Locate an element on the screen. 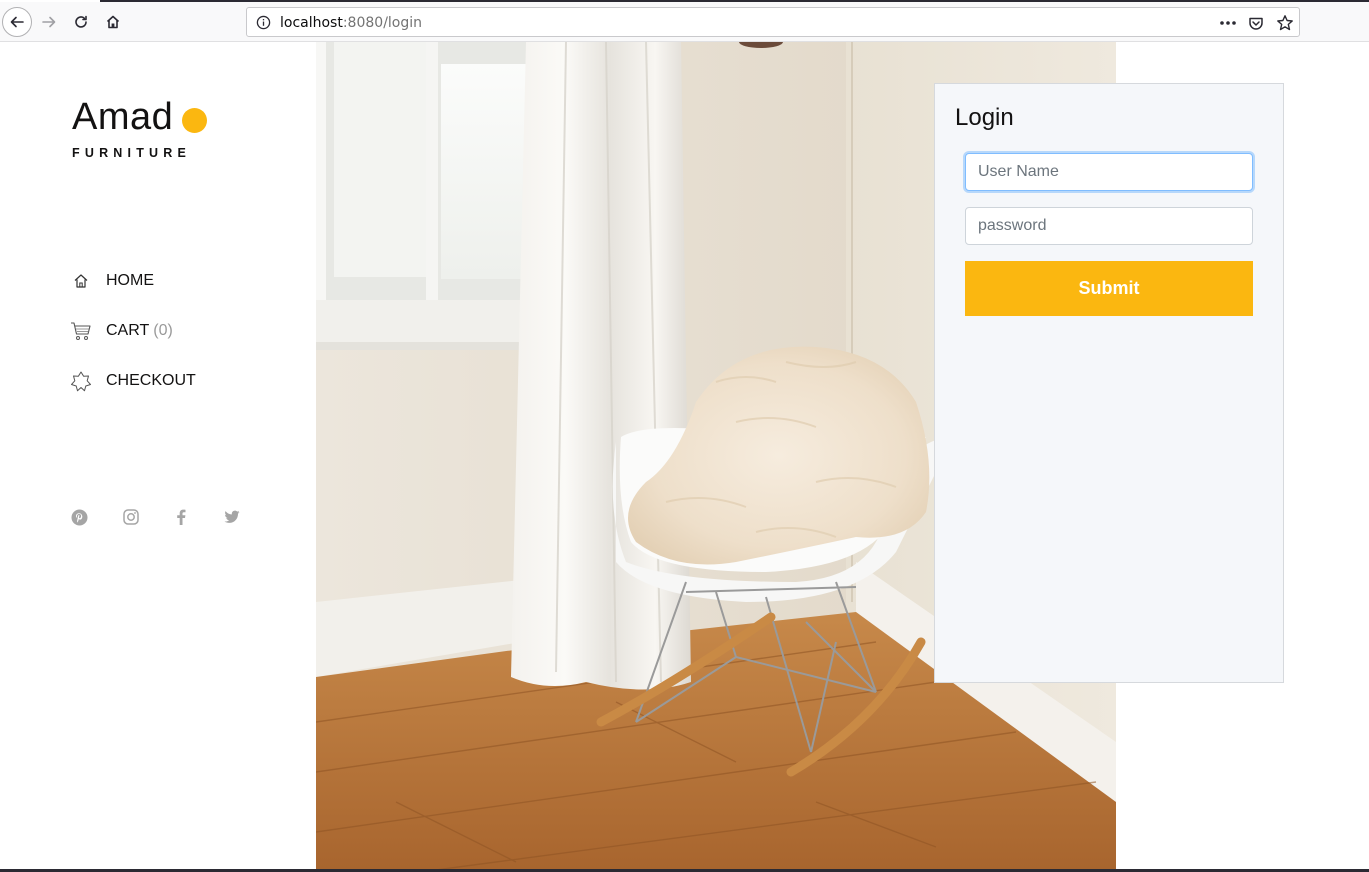 Image resolution: width=1369 pixels, height=872 pixels. username-input is located at coordinates (1109, 172).